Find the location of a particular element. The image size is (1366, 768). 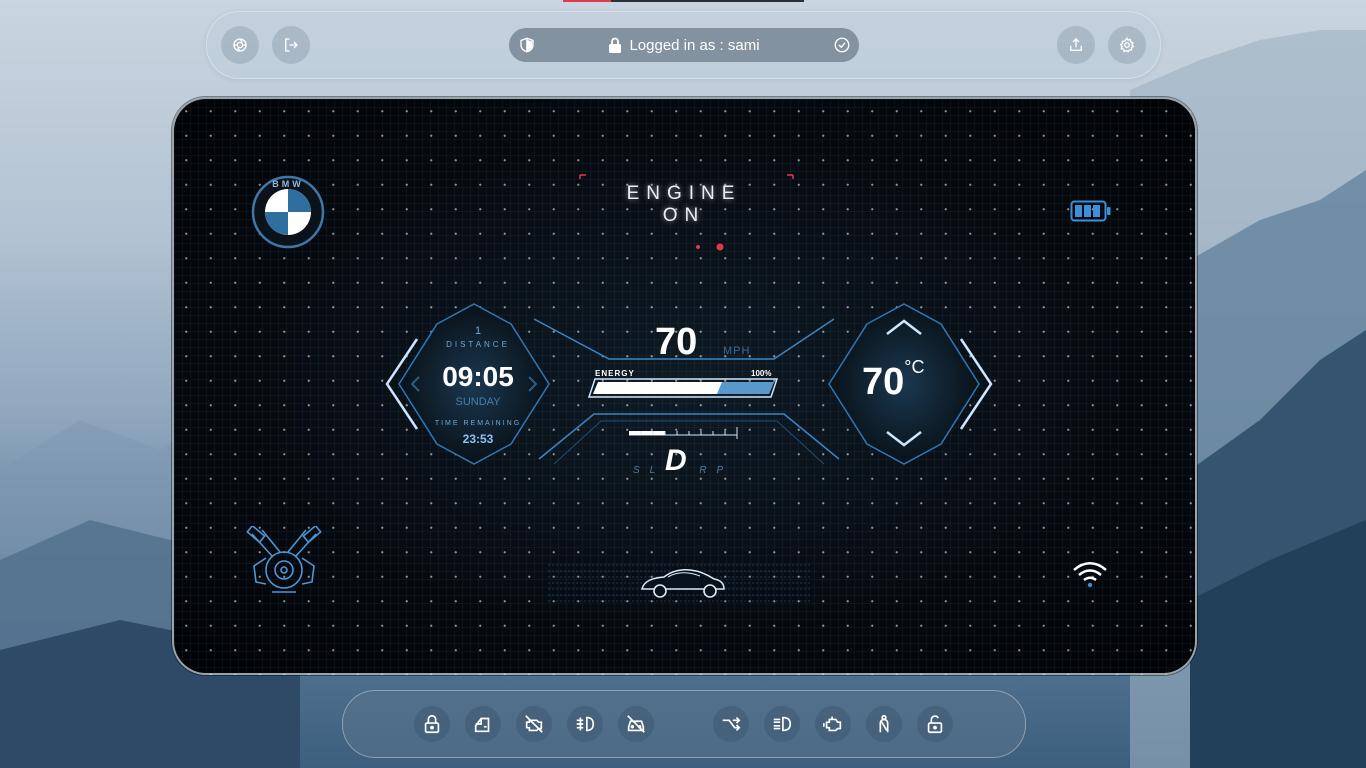

car-wireframe-icon is located at coordinates (679, 583).